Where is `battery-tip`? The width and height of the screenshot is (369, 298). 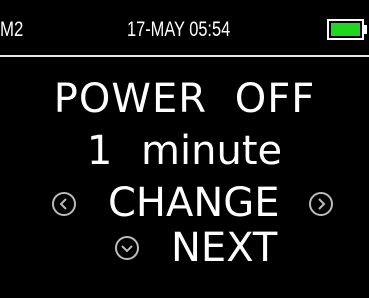
battery-tip is located at coordinates (365, 29).